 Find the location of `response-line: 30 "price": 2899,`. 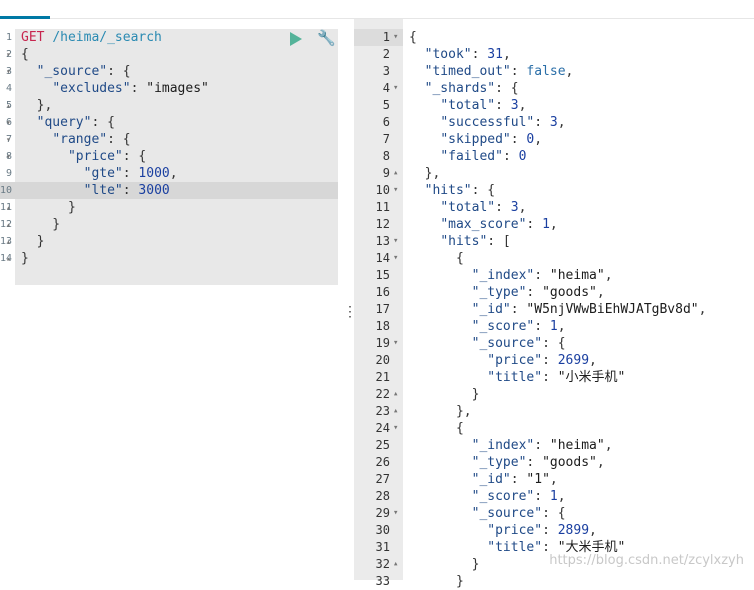

response-line: 30 "price": 2899, is located at coordinates (554, 530).